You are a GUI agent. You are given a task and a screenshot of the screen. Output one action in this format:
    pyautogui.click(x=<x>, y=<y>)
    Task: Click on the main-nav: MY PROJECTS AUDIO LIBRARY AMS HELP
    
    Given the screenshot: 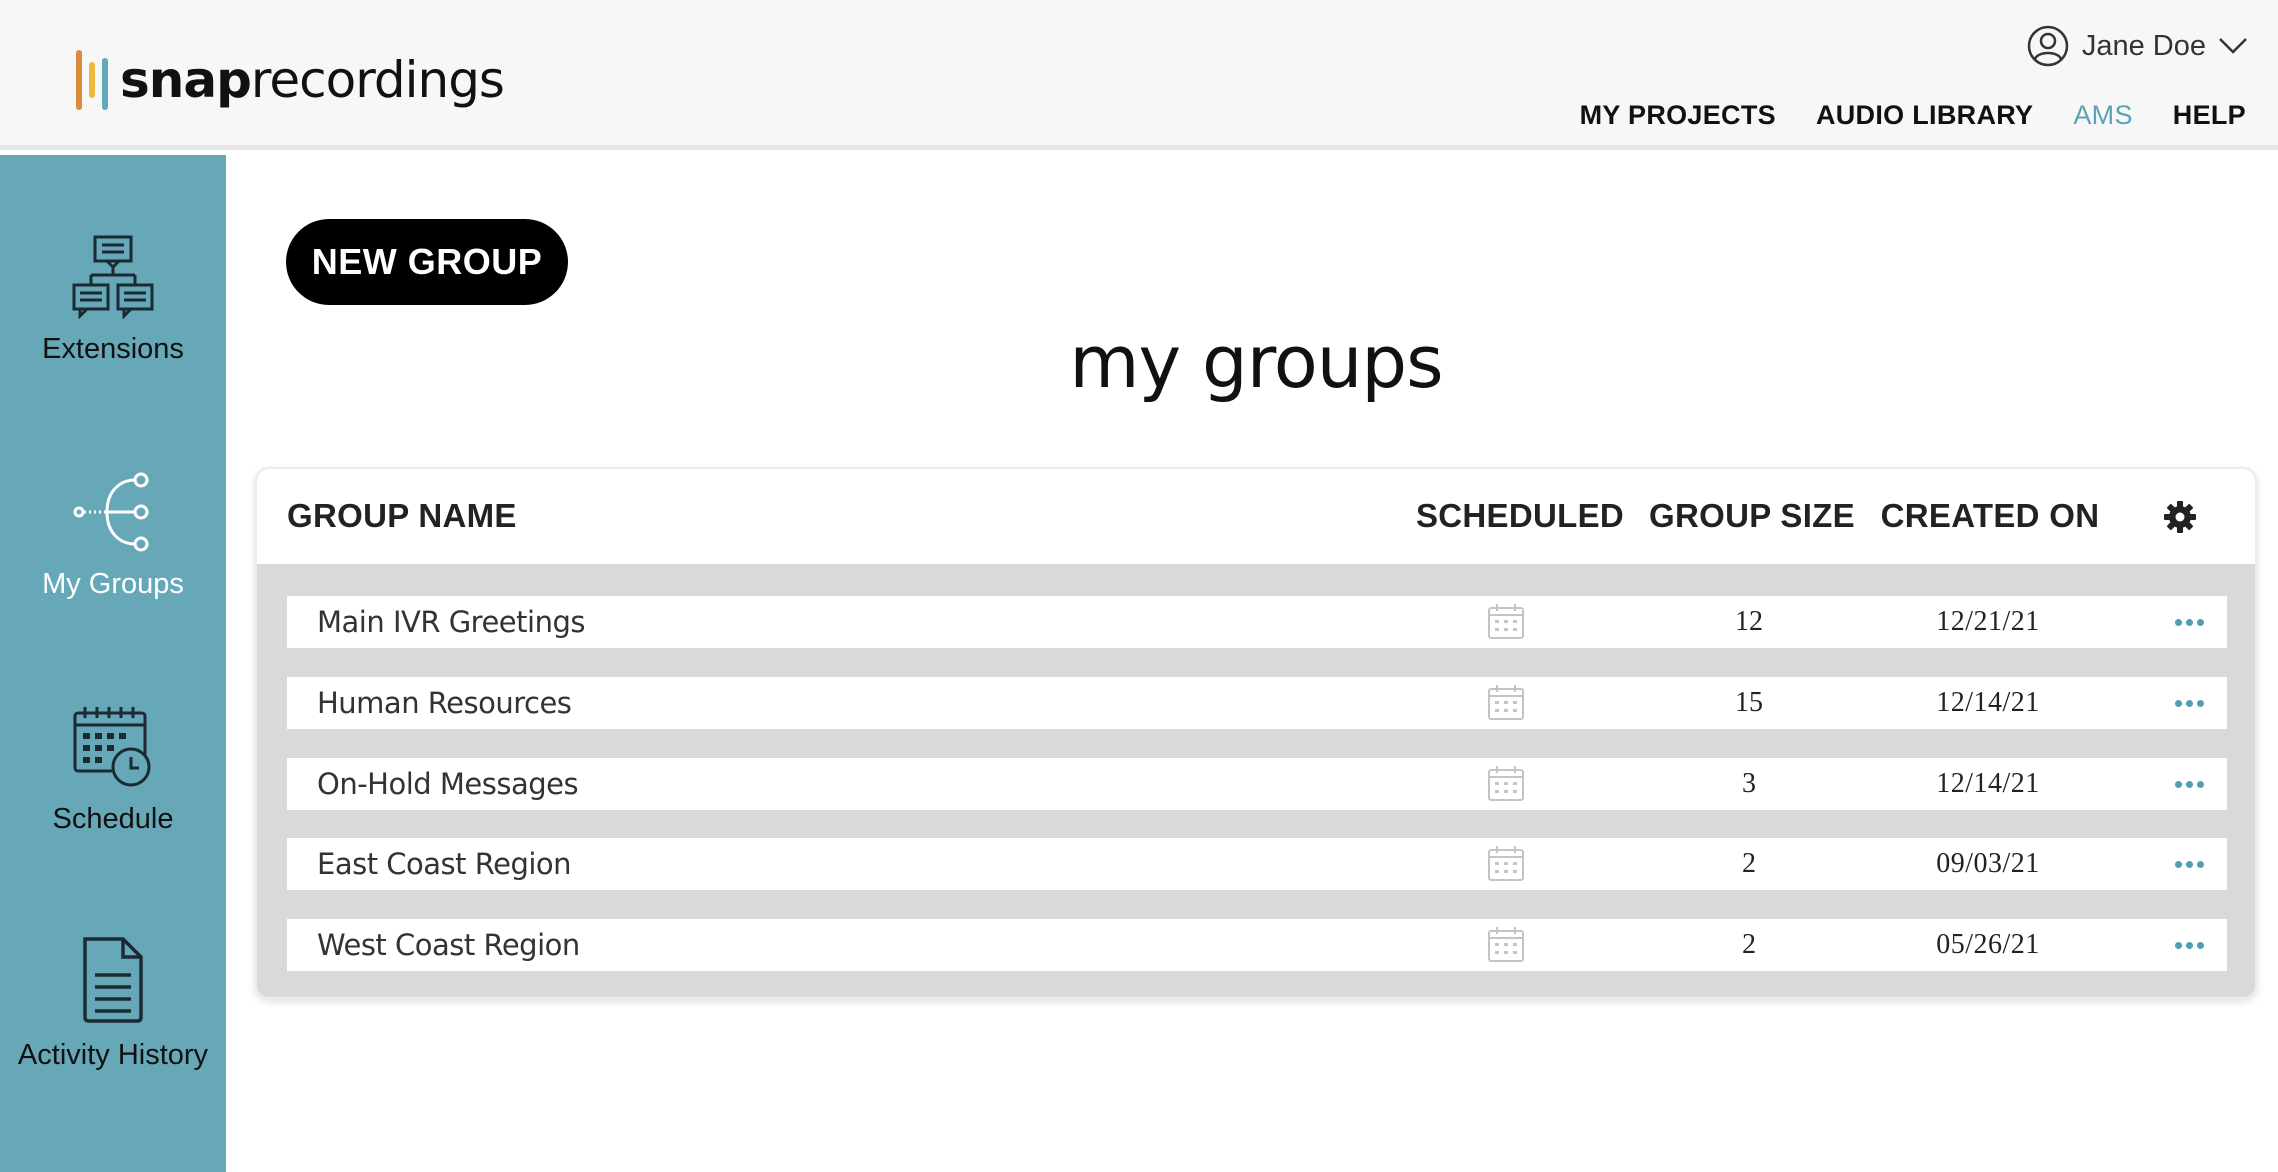 What is the action you would take?
    pyautogui.click(x=1913, y=115)
    